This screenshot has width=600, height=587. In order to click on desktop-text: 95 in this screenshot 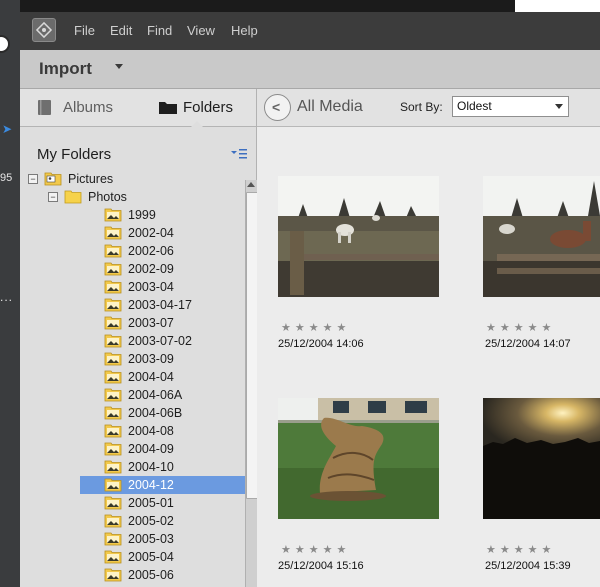, I will do `click(6, 178)`.